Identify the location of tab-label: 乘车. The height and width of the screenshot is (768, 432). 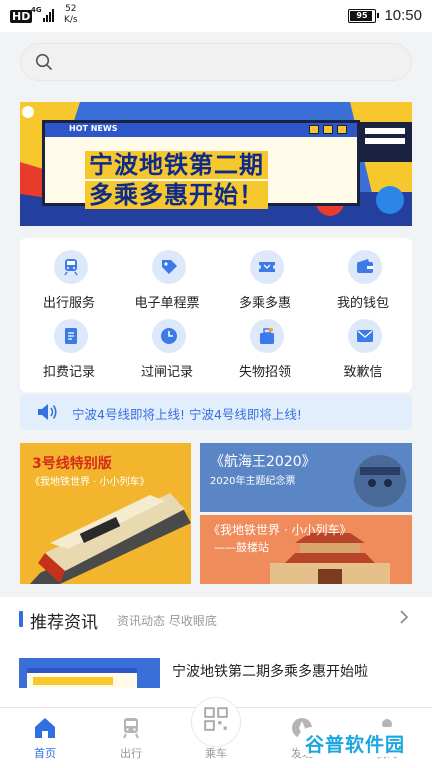
(216, 753).